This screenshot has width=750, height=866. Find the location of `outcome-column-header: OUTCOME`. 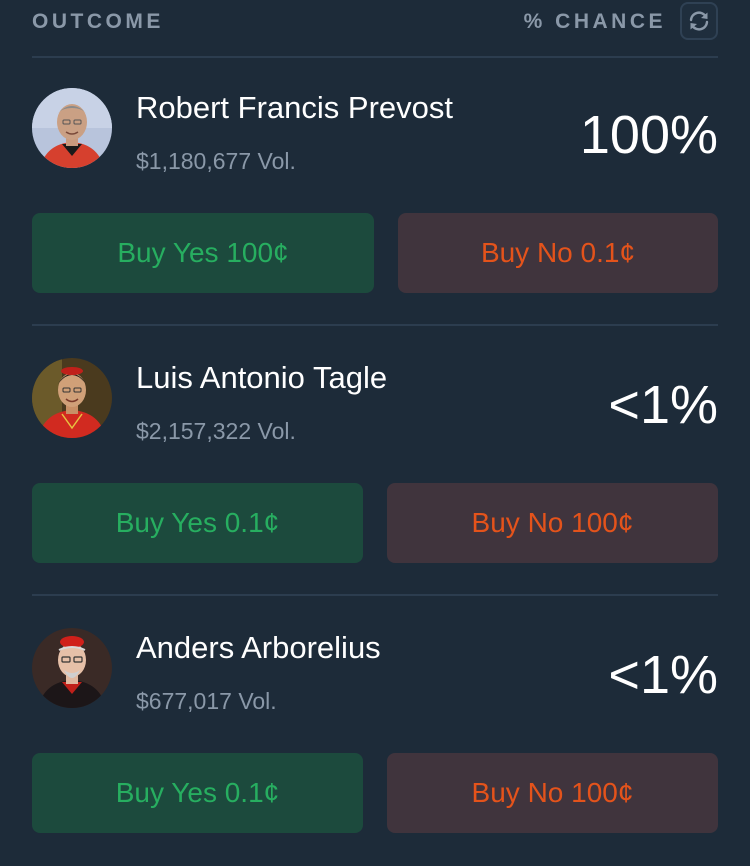

outcome-column-header: OUTCOME is located at coordinates (98, 21).